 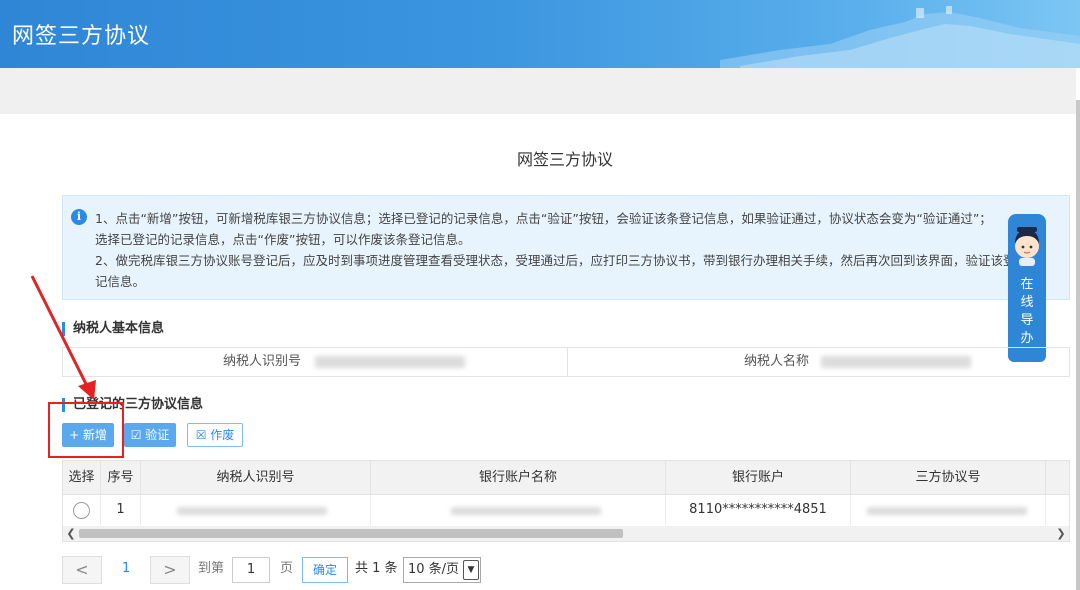 What do you see at coordinates (283, 239) in the screenshot?
I see `notice-line-2: 选择已登记的记录信息，点击“作废”按钮，可以作废该条登记信息。` at bounding box center [283, 239].